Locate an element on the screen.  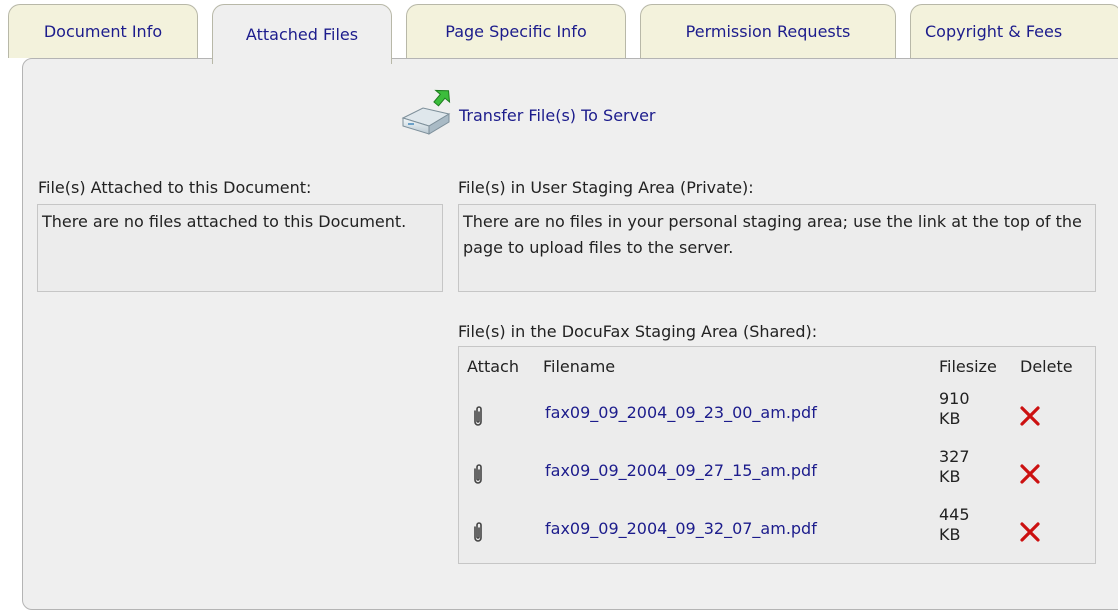
user-staging-heading: File(s) in User Staging Area (Private): is located at coordinates (606, 187).